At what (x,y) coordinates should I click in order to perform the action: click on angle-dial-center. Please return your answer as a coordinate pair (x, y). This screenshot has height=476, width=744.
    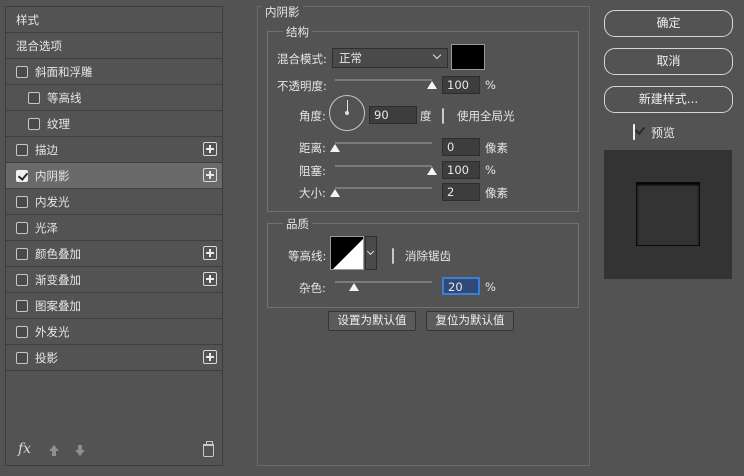
    Looking at the image, I should click on (347, 113).